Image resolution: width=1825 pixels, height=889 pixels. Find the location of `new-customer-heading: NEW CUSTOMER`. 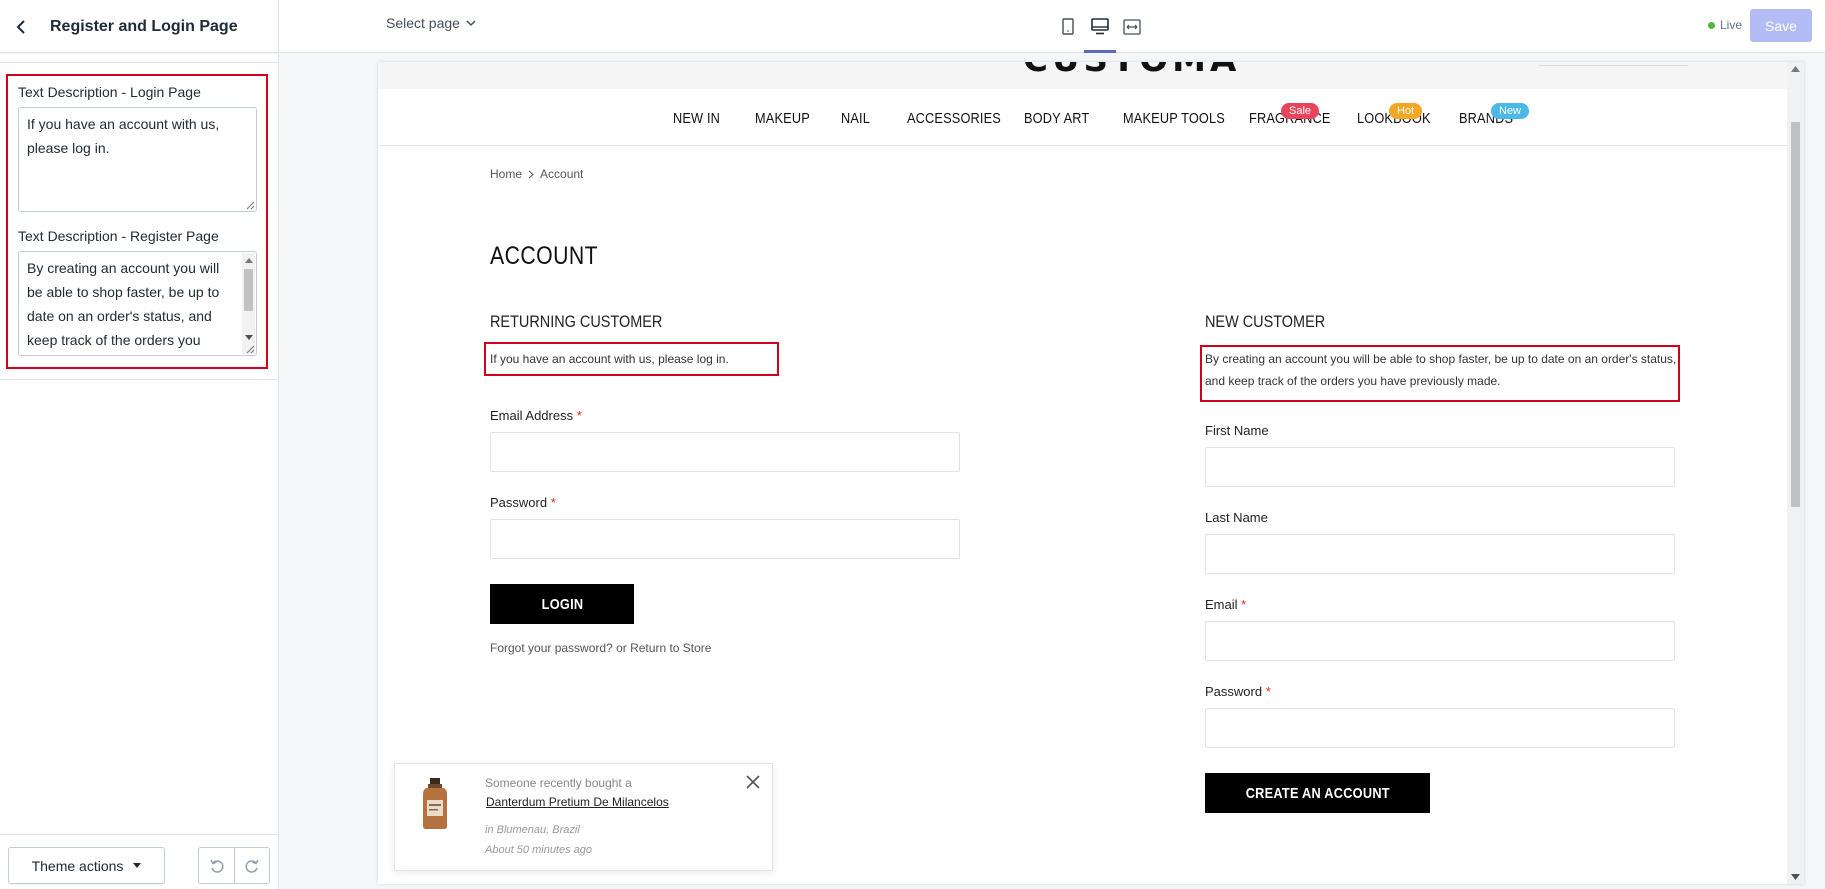

new-customer-heading: NEW CUSTOMER is located at coordinates (1265, 321).